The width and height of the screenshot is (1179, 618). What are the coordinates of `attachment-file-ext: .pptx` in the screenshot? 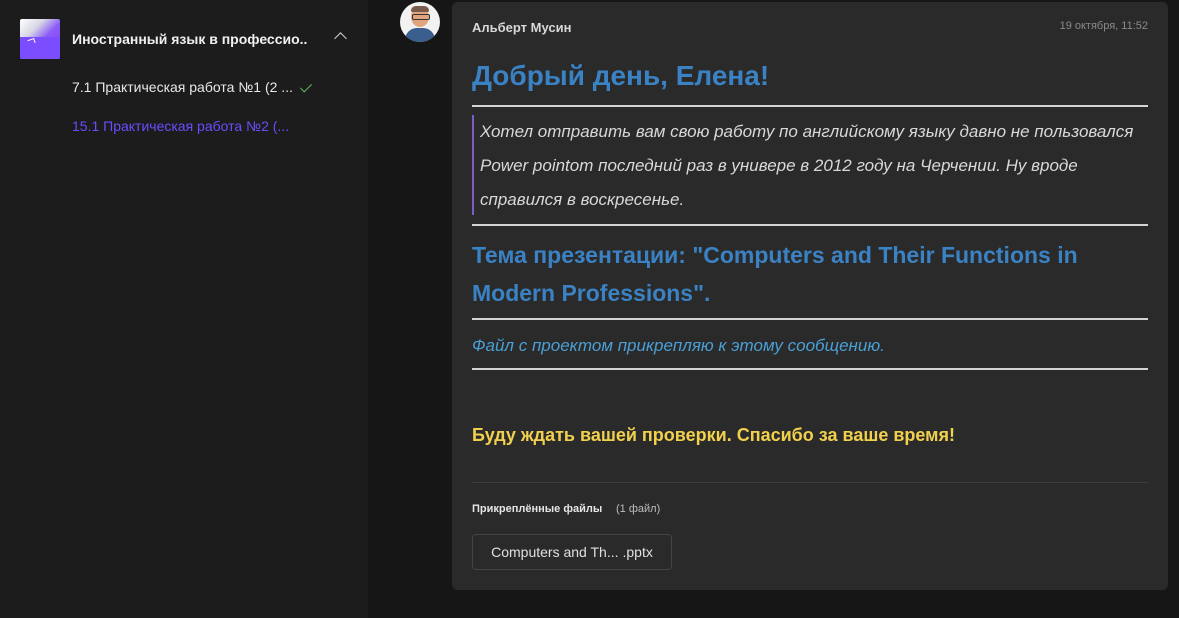 It's located at (637, 552).